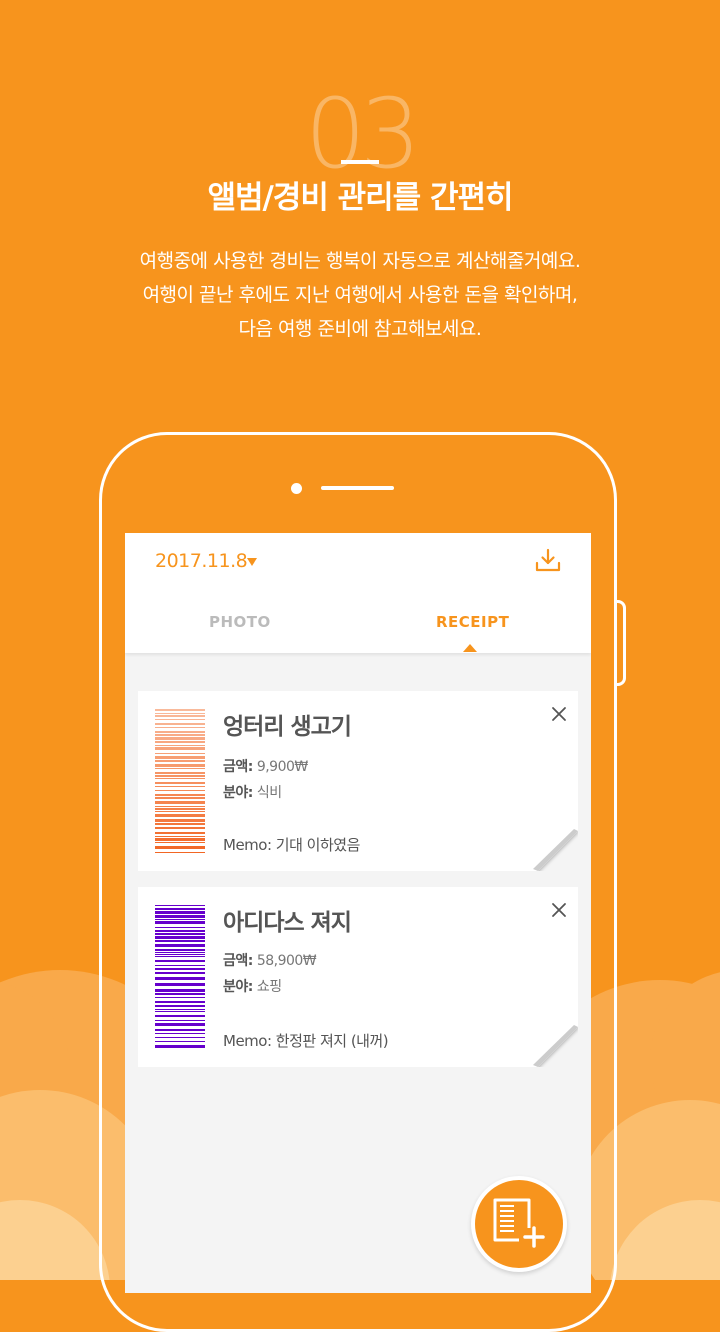 Image resolution: width=720 pixels, height=1332 pixels. Describe the element at coordinates (286, 961) in the screenshot. I see `amount-value: 58,900₩` at that location.